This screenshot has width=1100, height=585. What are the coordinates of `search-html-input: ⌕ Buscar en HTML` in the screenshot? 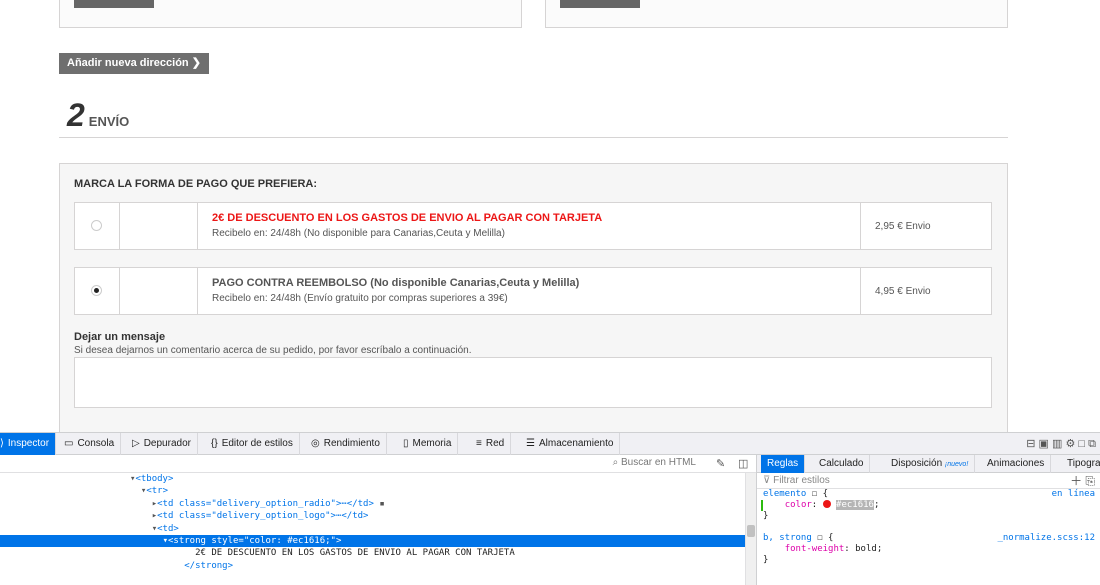 It's located at (640, 464).